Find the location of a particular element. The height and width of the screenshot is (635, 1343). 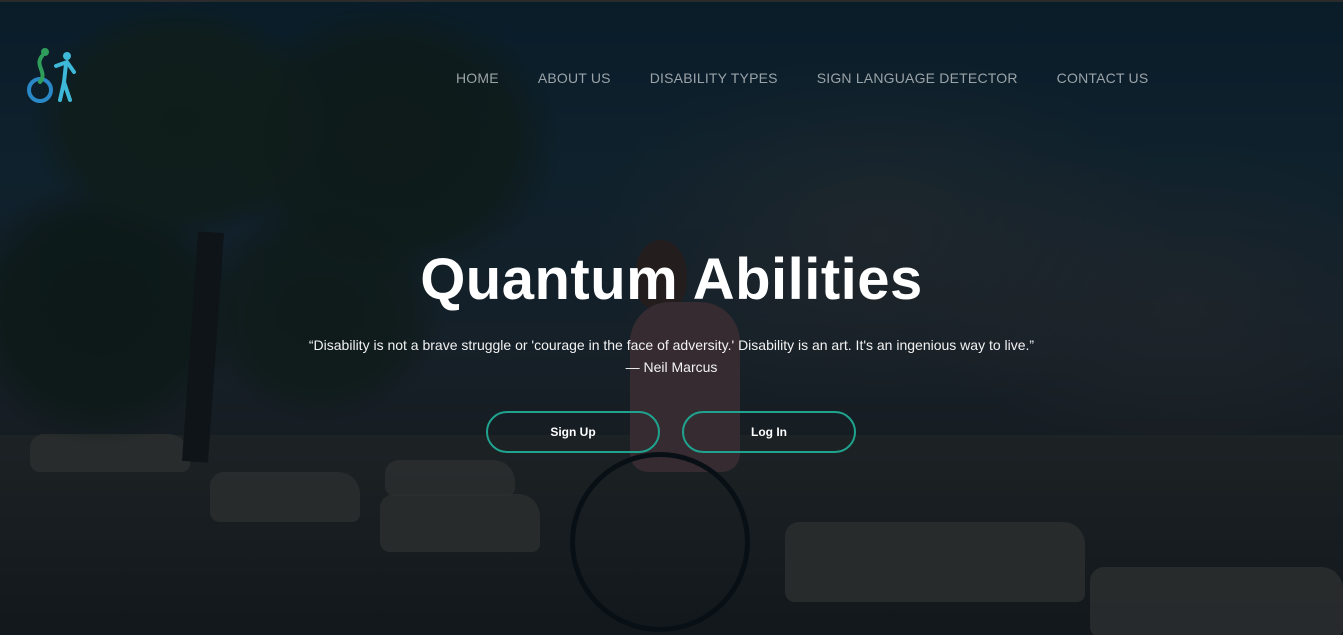

log-in-button: Log In is located at coordinates (769, 432).